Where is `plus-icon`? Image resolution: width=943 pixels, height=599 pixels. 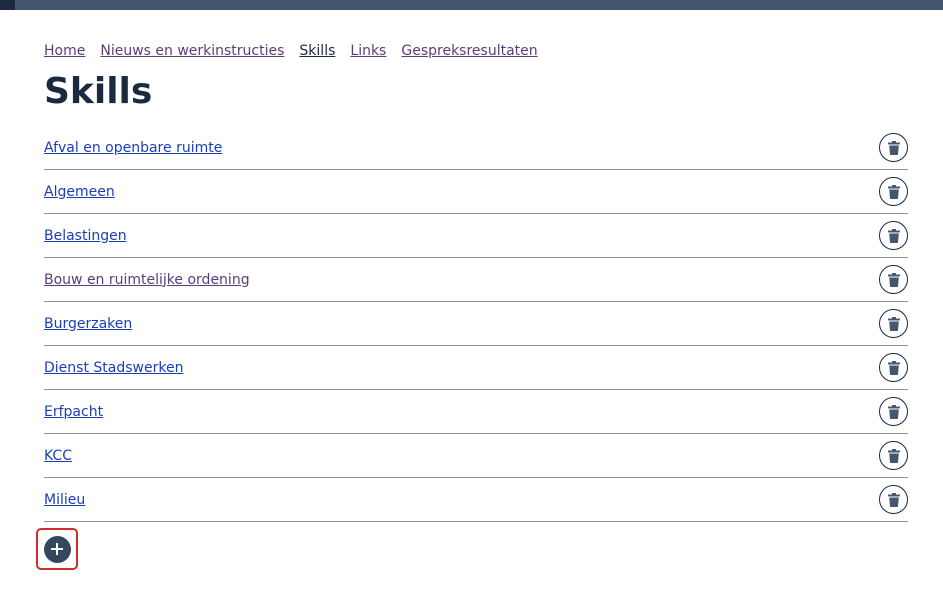
plus-icon is located at coordinates (57, 549).